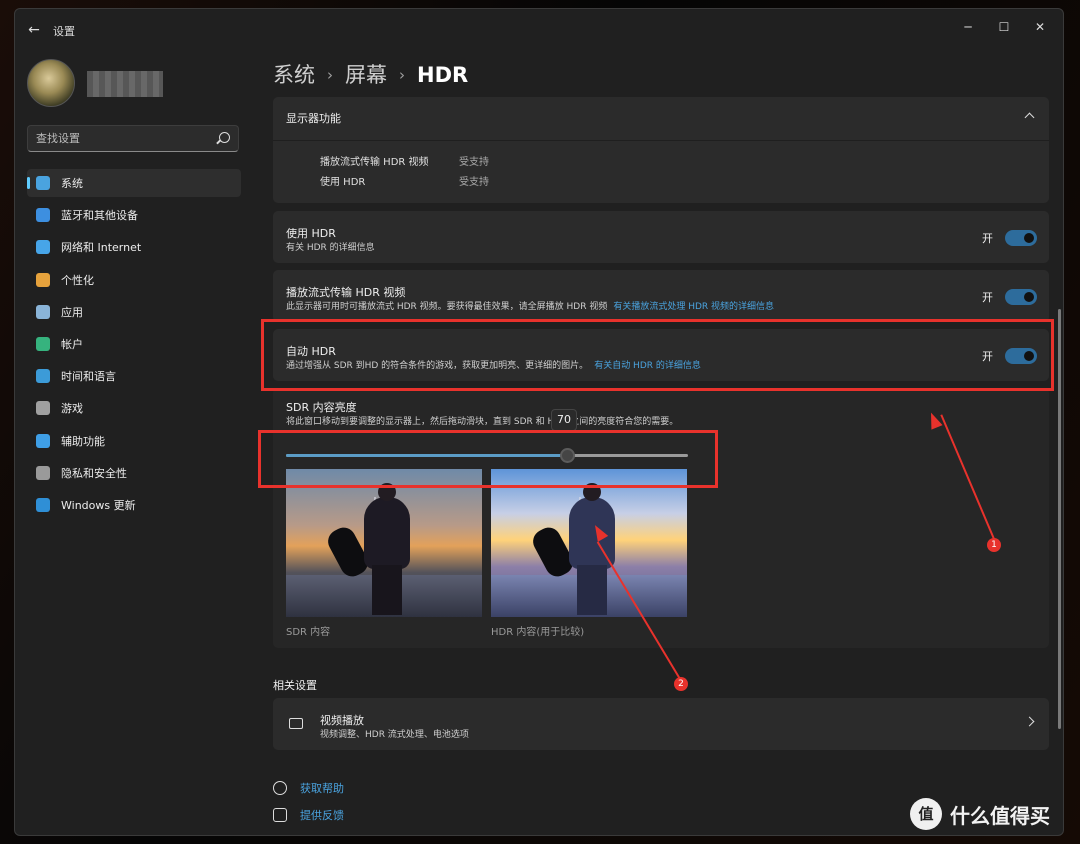  Describe the element at coordinates (72, 344) in the screenshot. I see `sidebar-item-label: 帐户` at that location.